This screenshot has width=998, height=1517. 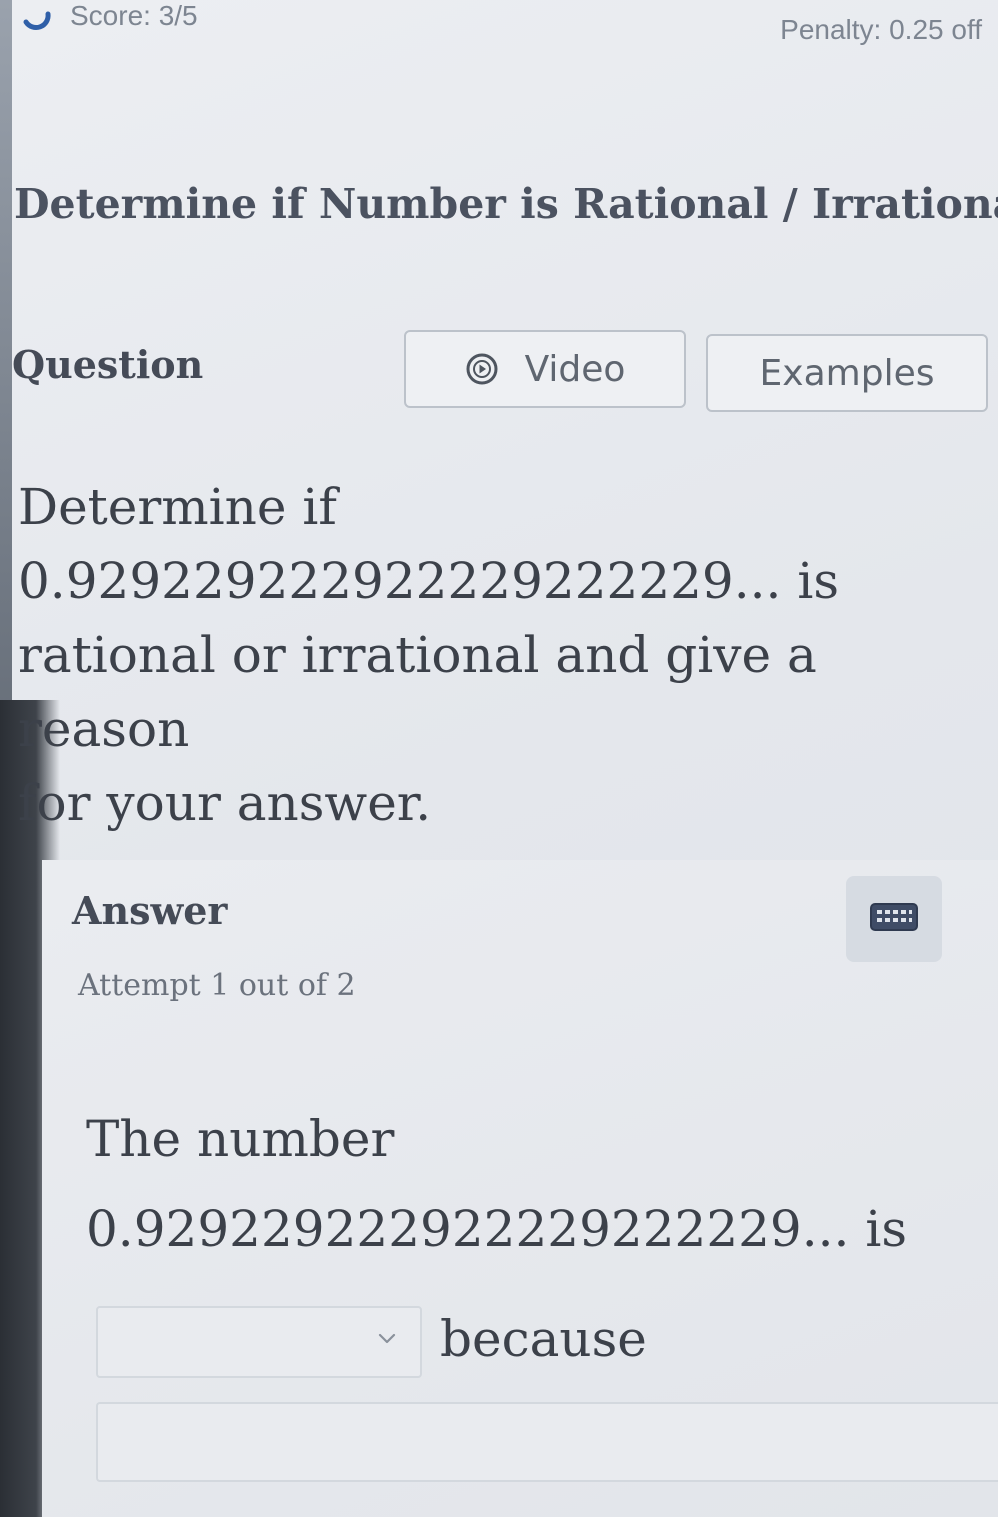 I want to click on chevron-down-icon, so click(x=387, y=1338).